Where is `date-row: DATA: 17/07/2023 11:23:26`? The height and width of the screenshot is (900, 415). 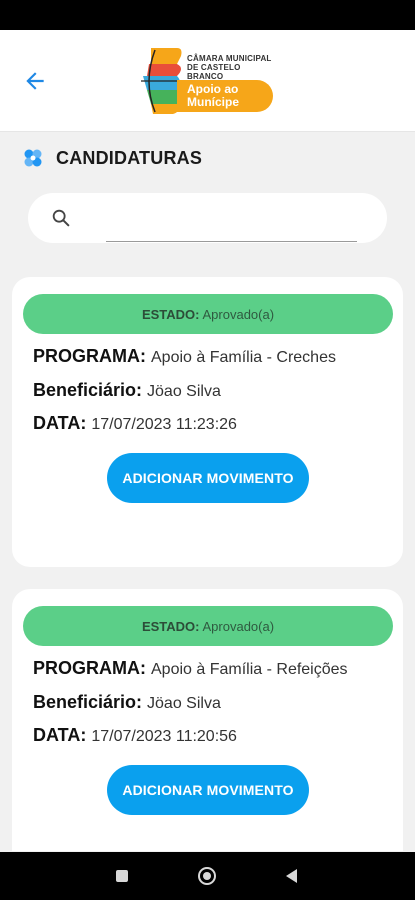 date-row: DATA: 17/07/2023 11:23:26 is located at coordinates (135, 423).